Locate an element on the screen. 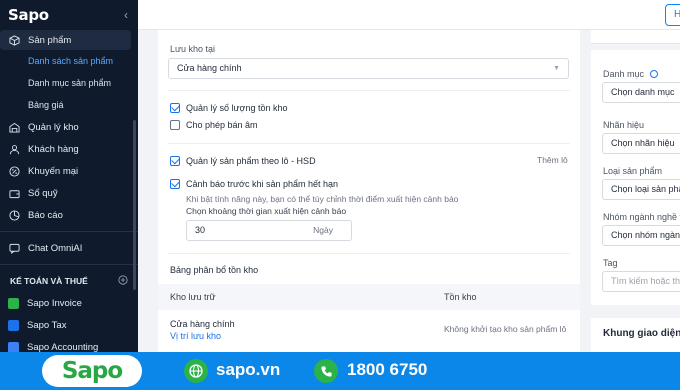 Image resolution: width=680 pixels, height=390 pixels. section-title: KẾ TOÁN VÀ THUẾ is located at coordinates (49, 281).